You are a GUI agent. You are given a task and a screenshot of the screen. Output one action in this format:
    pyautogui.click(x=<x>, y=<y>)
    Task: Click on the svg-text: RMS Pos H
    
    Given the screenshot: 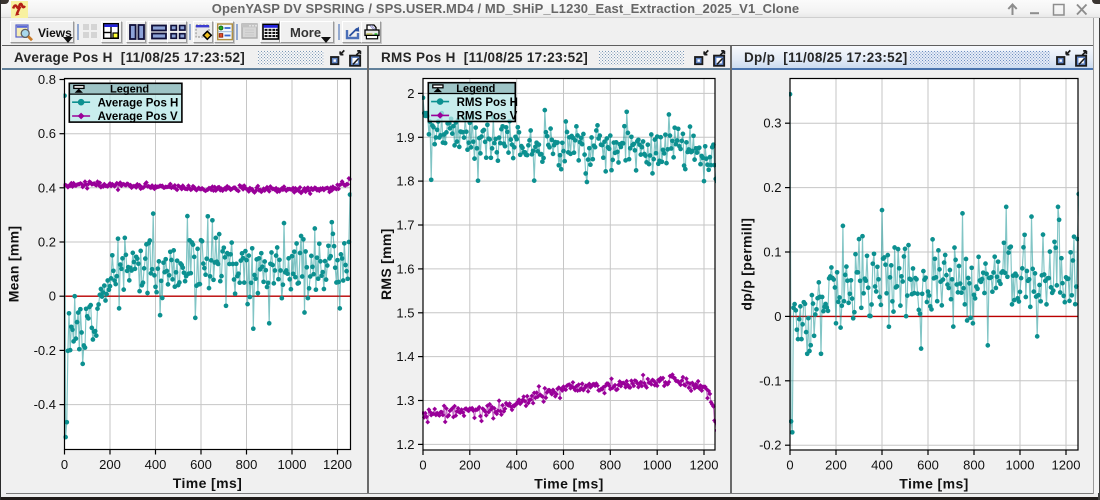 What is the action you would take?
    pyautogui.click(x=487, y=103)
    